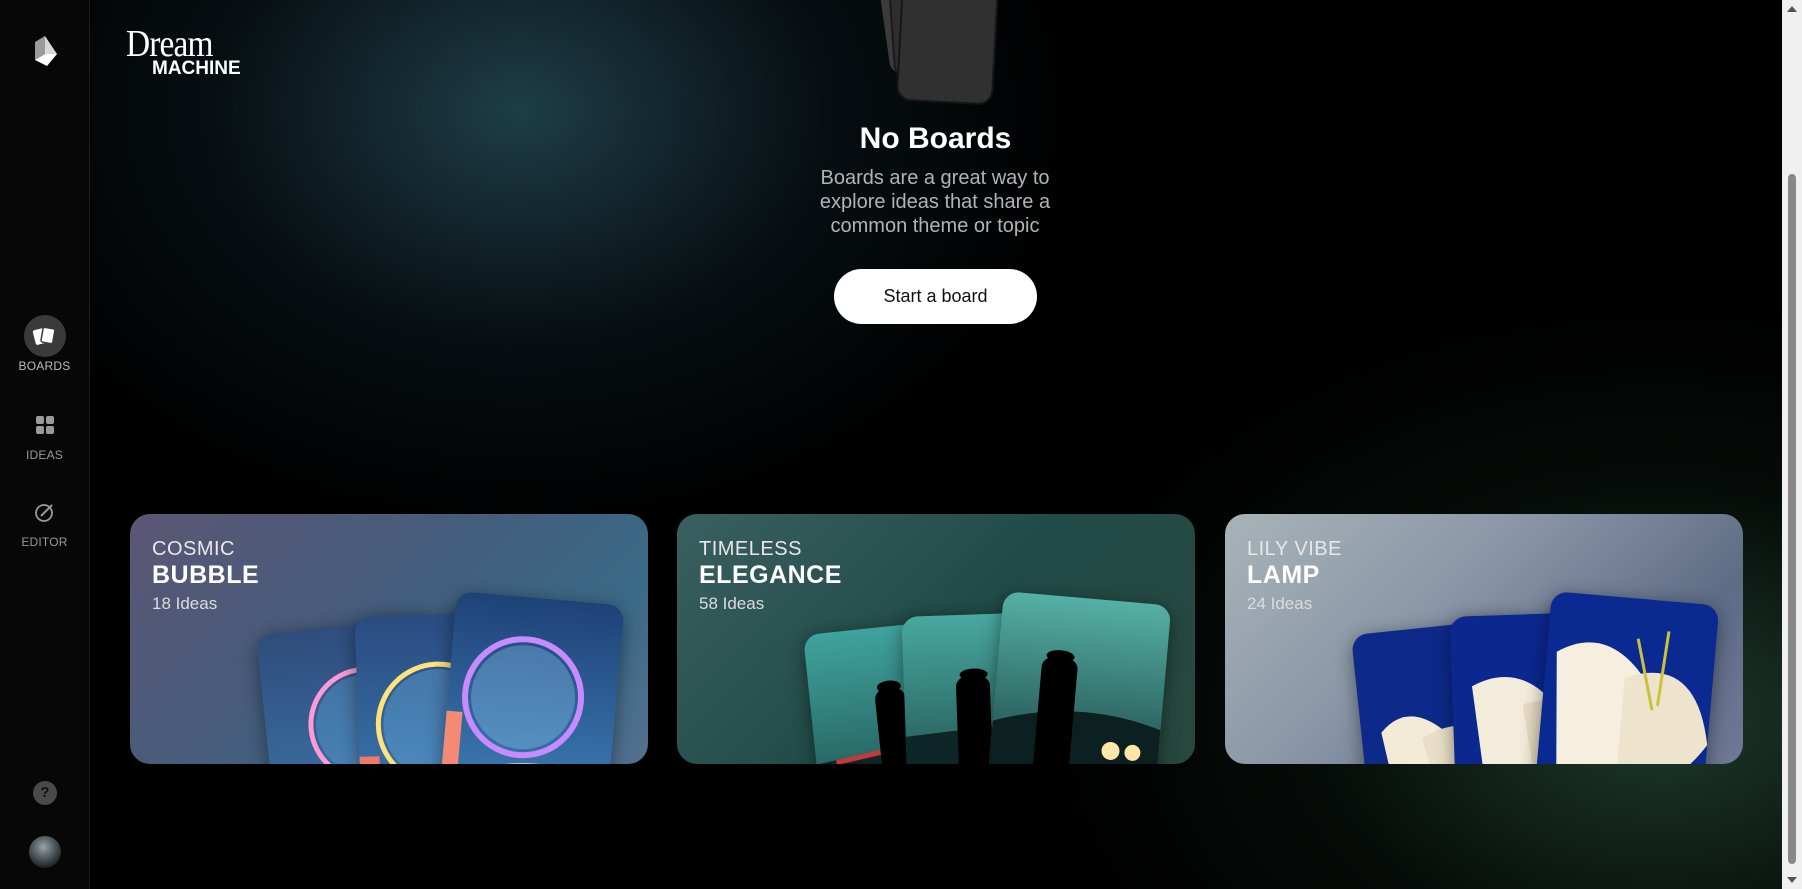 The height and width of the screenshot is (889, 1802). I want to click on sidebar-item-boards: BOARDS, so click(44, 344).